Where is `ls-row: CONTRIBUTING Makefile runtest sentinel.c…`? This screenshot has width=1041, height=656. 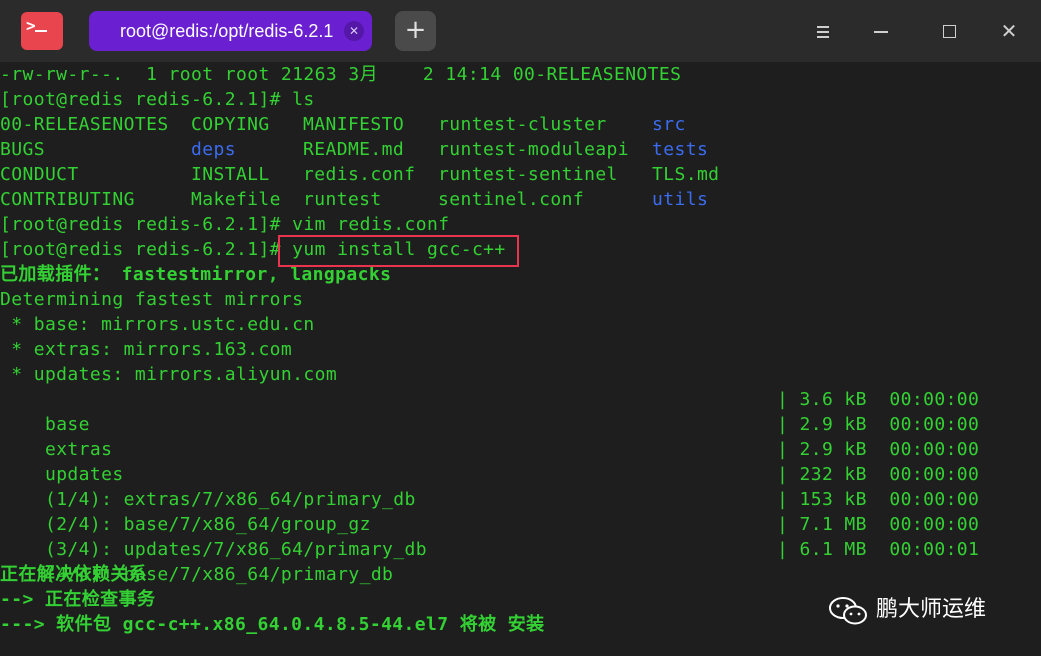
ls-row: CONTRIBUTING Makefile runtest sentinel.c… is located at coordinates (520, 199).